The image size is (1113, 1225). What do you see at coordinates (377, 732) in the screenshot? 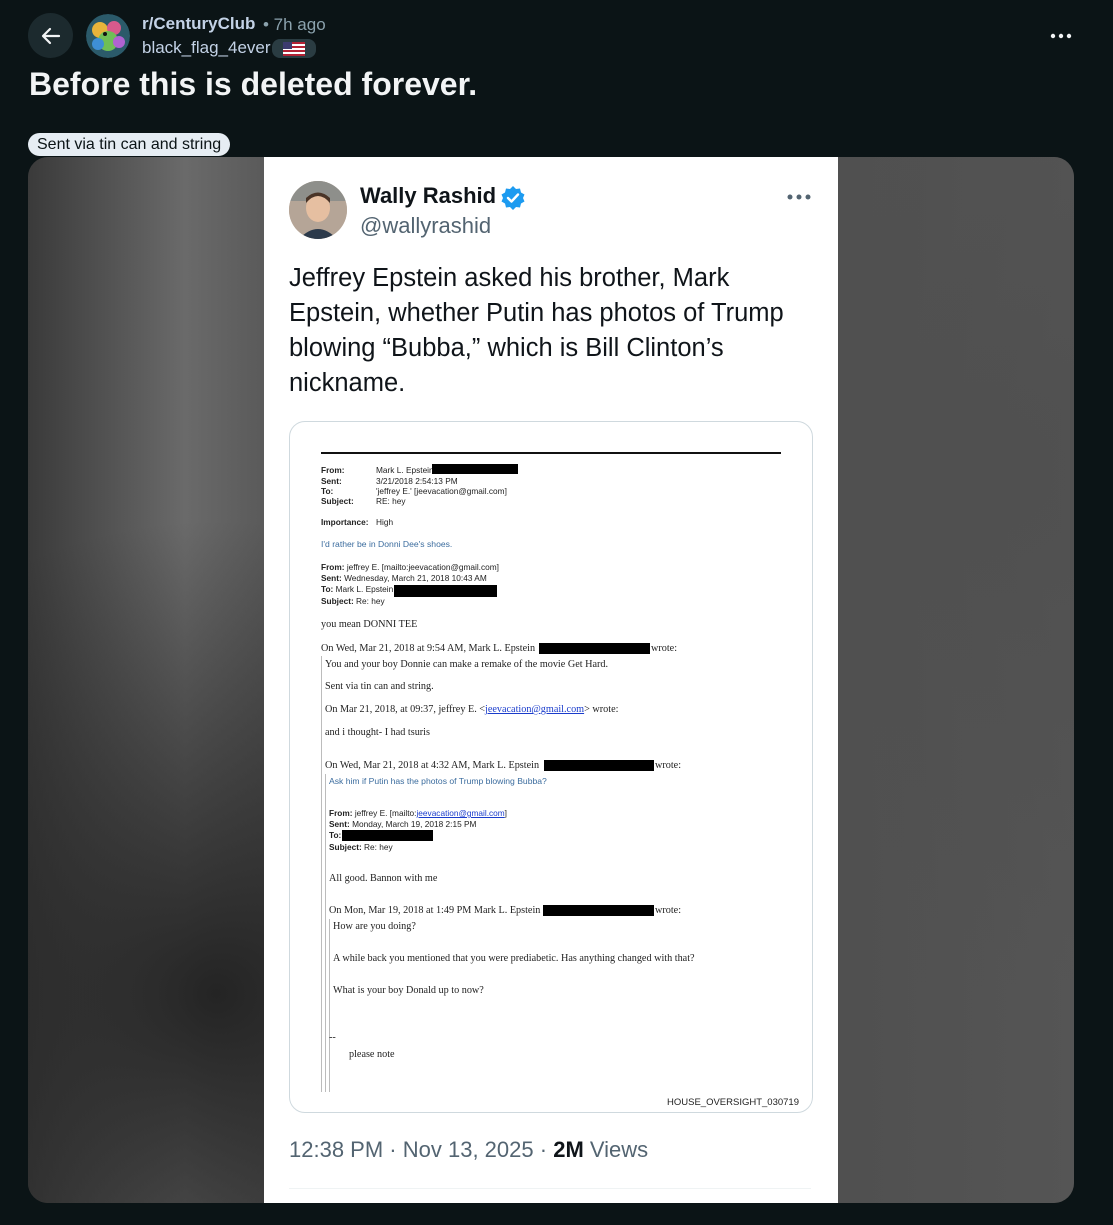
I see `doc-line: and i thought- I had tsuris` at bounding box center [377, 732].